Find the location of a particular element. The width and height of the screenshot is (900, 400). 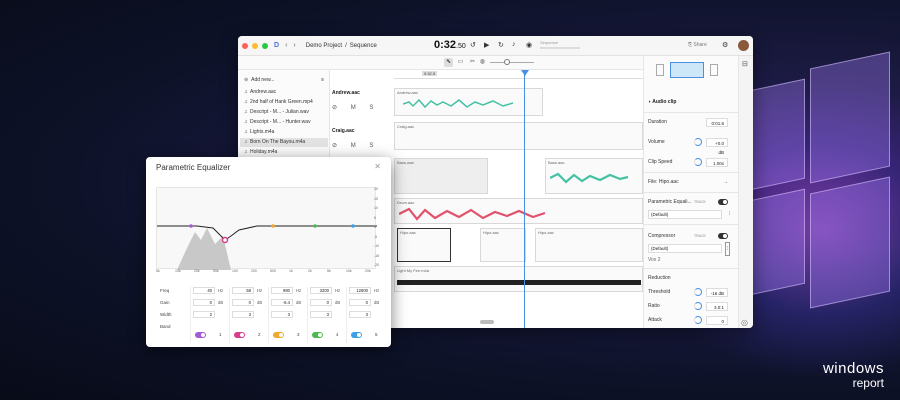

frame-tool-icon: ▭ is located at coordinates (460, 62).